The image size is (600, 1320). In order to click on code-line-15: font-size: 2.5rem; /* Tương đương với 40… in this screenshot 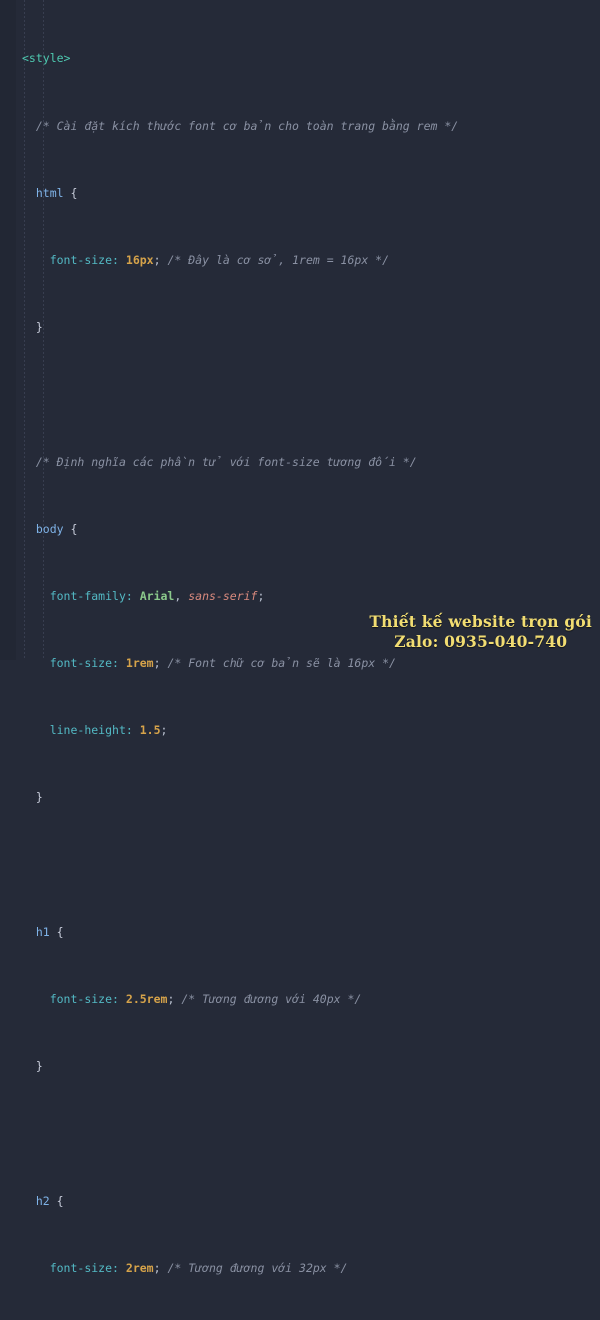, I will do `click(300, 999)`.